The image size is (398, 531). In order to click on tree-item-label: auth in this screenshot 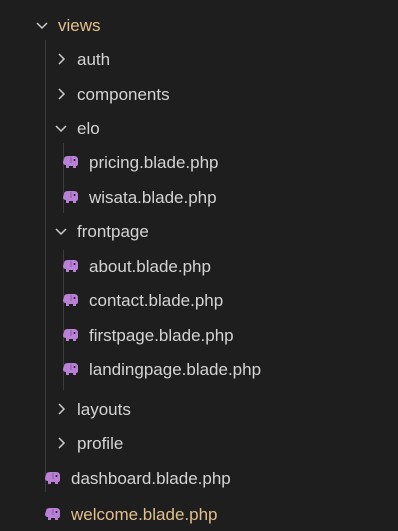, I will do `click(94, 59)`.